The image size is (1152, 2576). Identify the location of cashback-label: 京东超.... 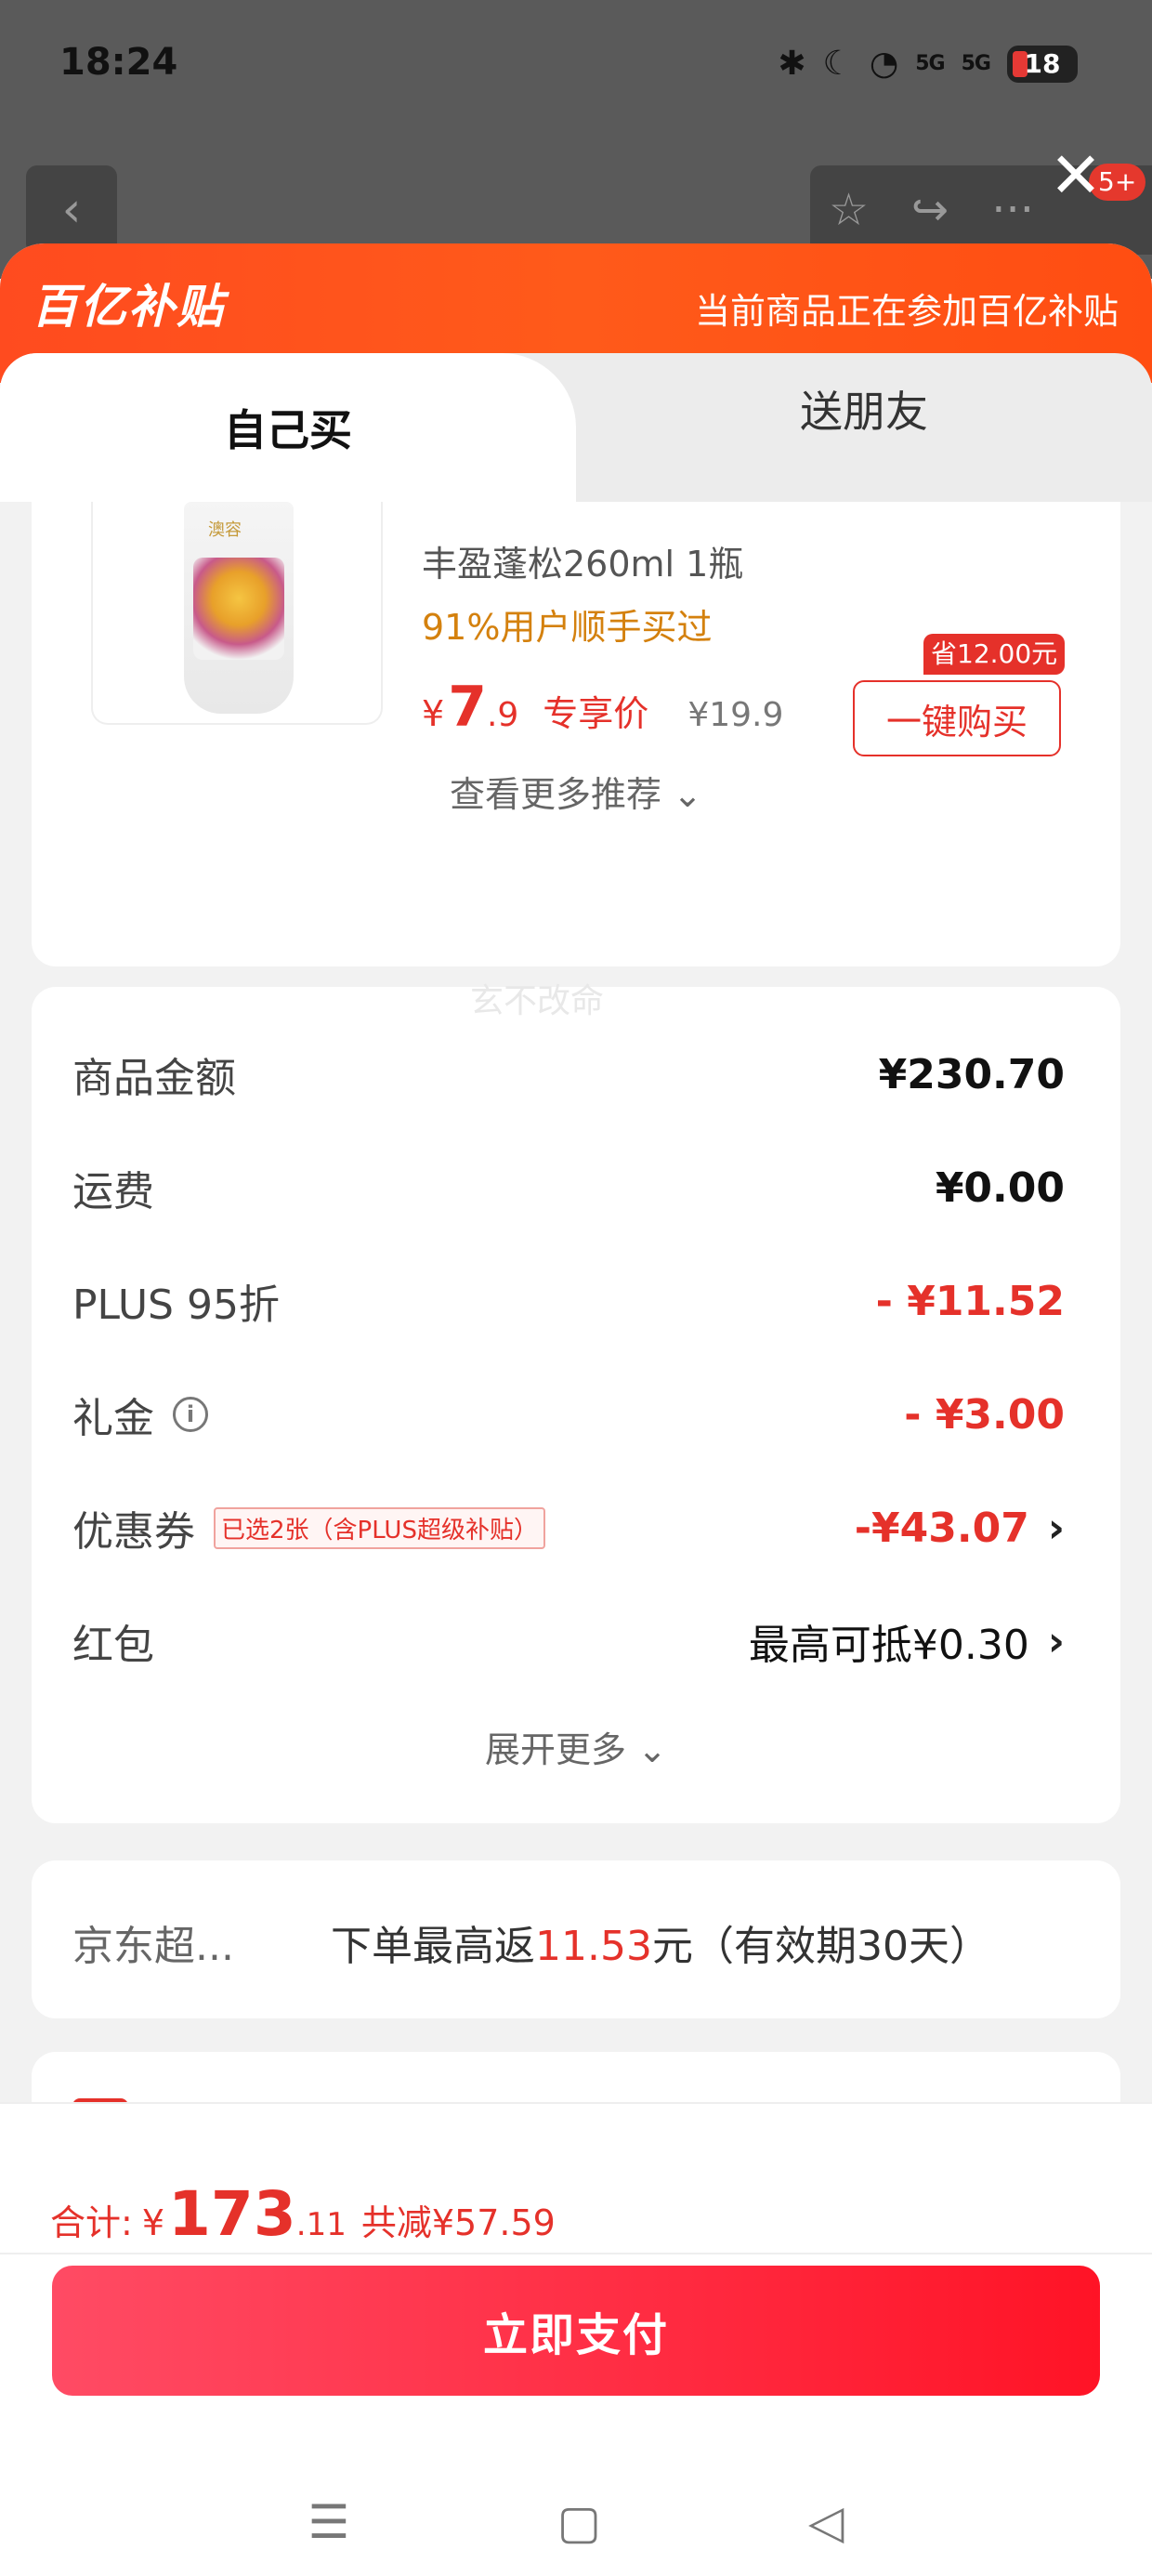
(153, 1946).